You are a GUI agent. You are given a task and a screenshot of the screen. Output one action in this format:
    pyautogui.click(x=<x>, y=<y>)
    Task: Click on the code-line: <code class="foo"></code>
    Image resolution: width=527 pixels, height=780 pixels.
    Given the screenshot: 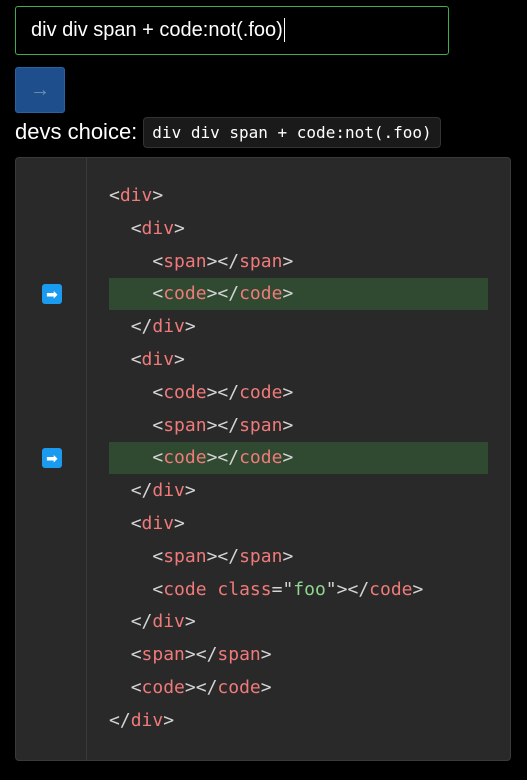 What is the action you would take?
    pyautogui.click(x=288, y=589)
    